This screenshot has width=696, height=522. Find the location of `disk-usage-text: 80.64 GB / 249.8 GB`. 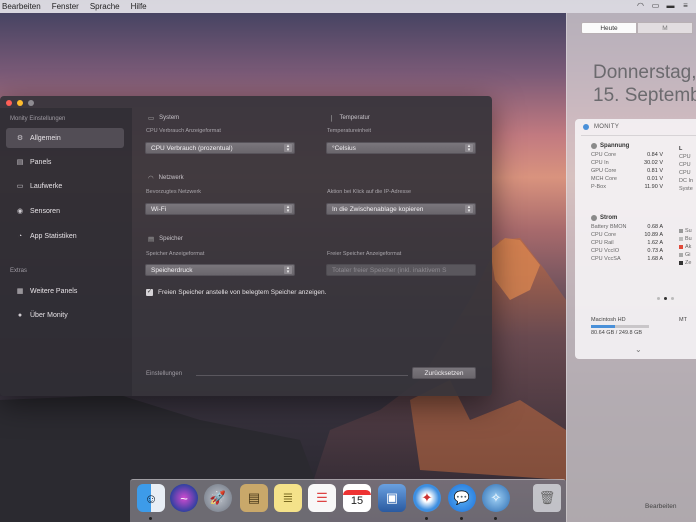

disk-usage-text: 80.64 GB / 249.8 GB is located at coordinates (617, 333).